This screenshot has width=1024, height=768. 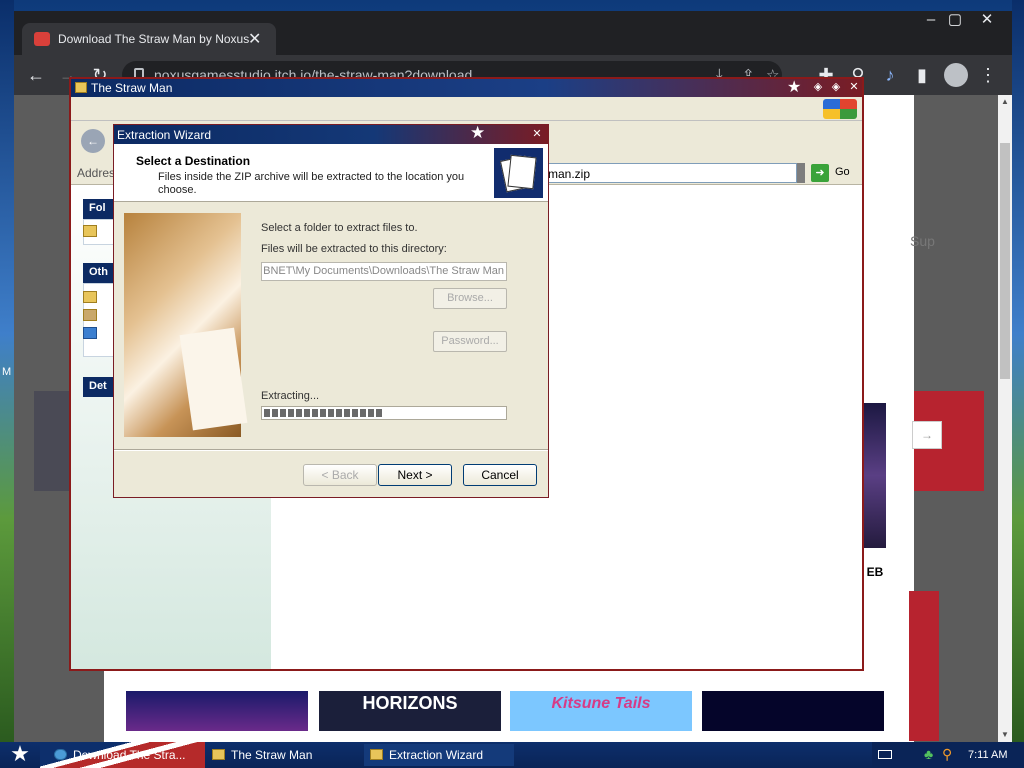 What do you see at coordinates (513, 33) in the screenshot?
I see `tab-strip: Download The Straw Man by Noxus ✕ – ▢ ✕` at bounding box center [513, 33].